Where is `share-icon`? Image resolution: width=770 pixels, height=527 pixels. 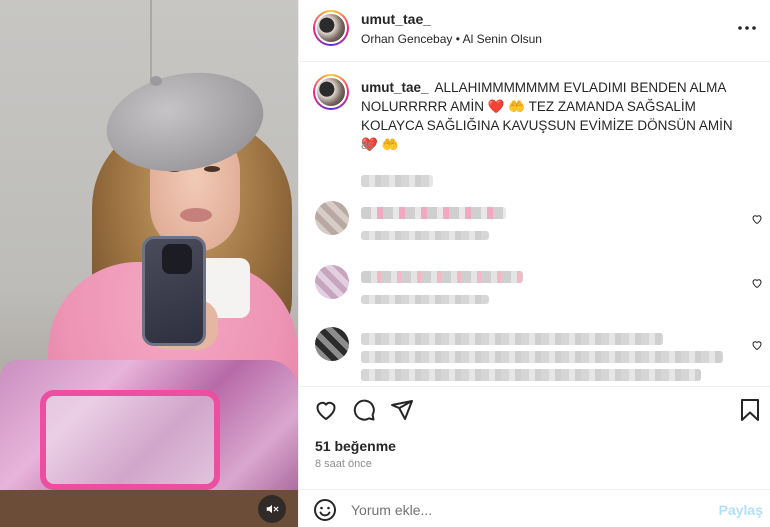
share-icon is located at coordinates (402, 410).